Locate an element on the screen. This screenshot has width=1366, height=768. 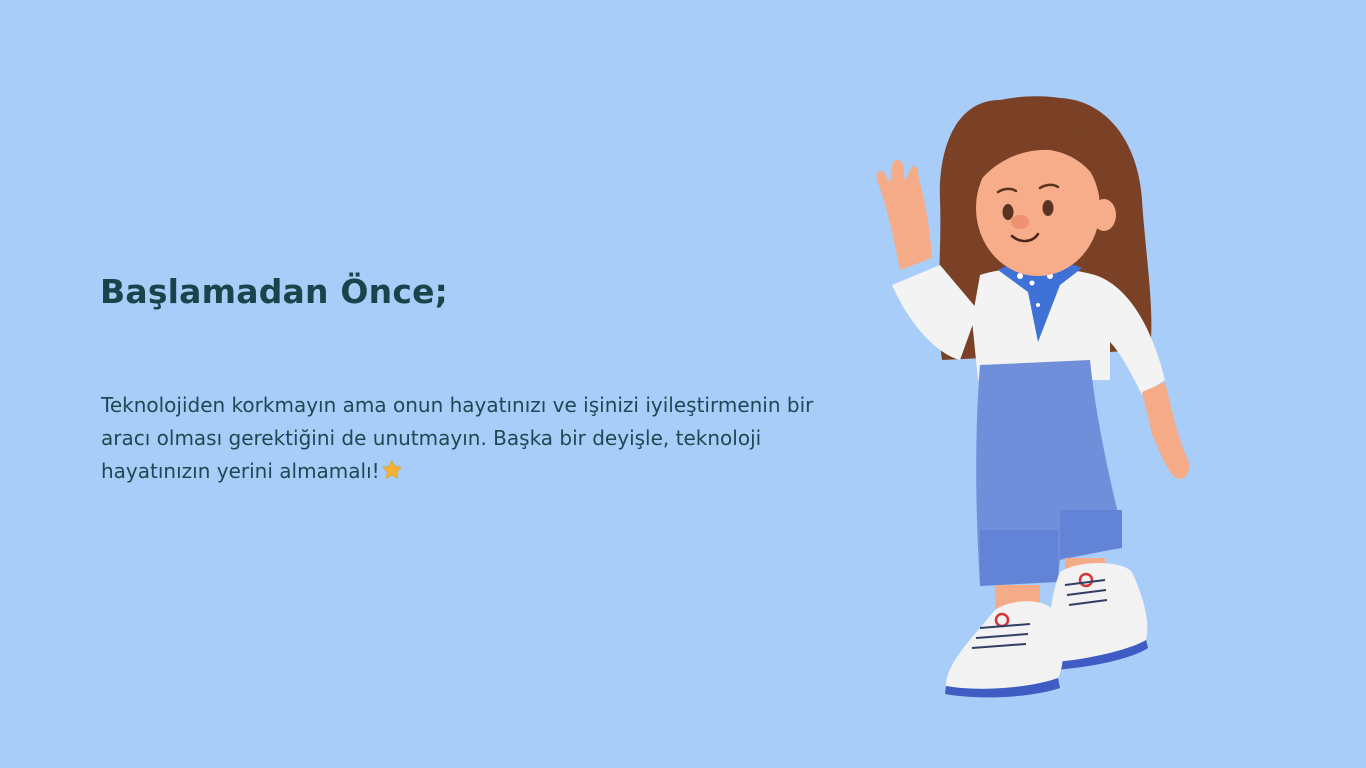
star-icon is located at coordinates (392, 469).